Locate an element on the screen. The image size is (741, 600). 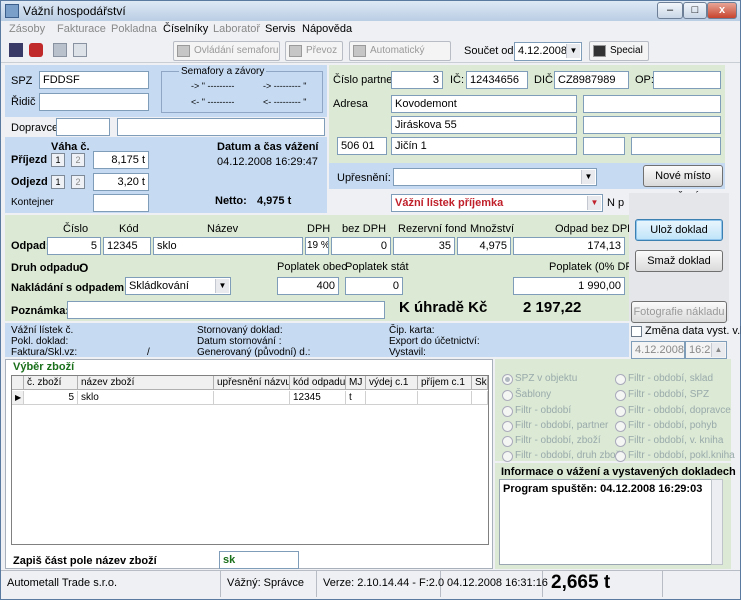
odpad-bez: 174,13 is located at coordinates (569, 246).